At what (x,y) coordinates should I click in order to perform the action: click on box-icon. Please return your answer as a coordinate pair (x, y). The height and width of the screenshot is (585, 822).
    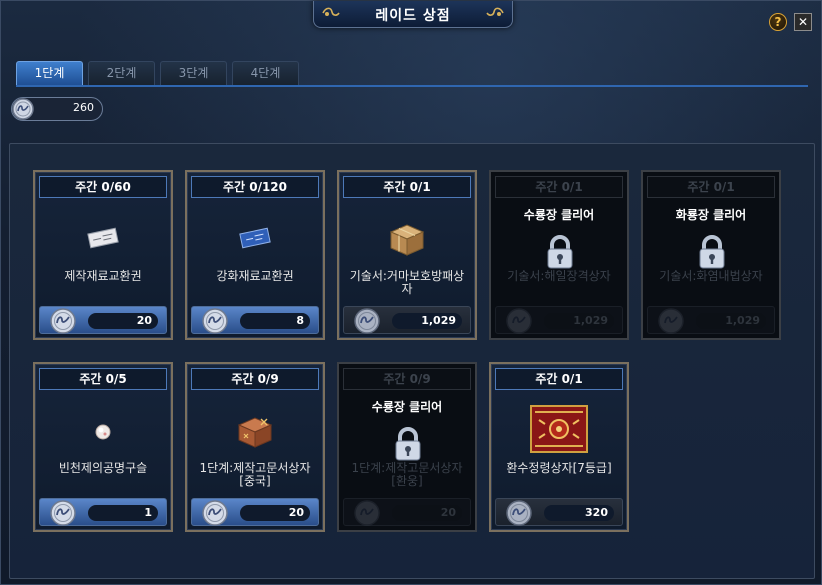
    Looking at the image, I should click on (407, 240).